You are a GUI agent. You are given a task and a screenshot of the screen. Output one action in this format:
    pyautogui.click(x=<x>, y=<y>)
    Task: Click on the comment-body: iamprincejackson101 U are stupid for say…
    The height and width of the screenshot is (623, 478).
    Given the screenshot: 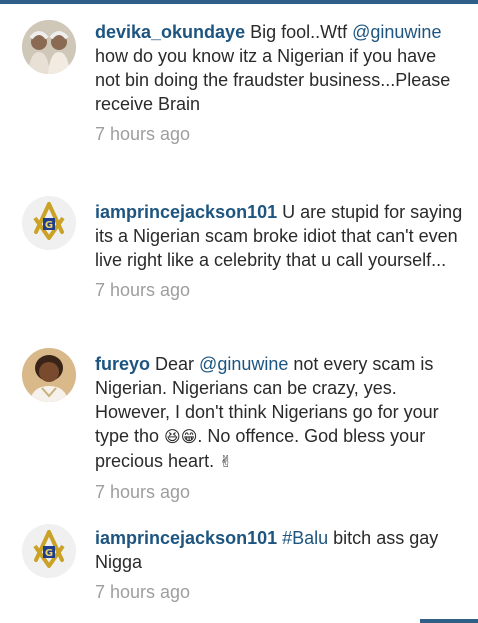 What is the action you would take?
    pyautogui.click(x=280, y=251)
    